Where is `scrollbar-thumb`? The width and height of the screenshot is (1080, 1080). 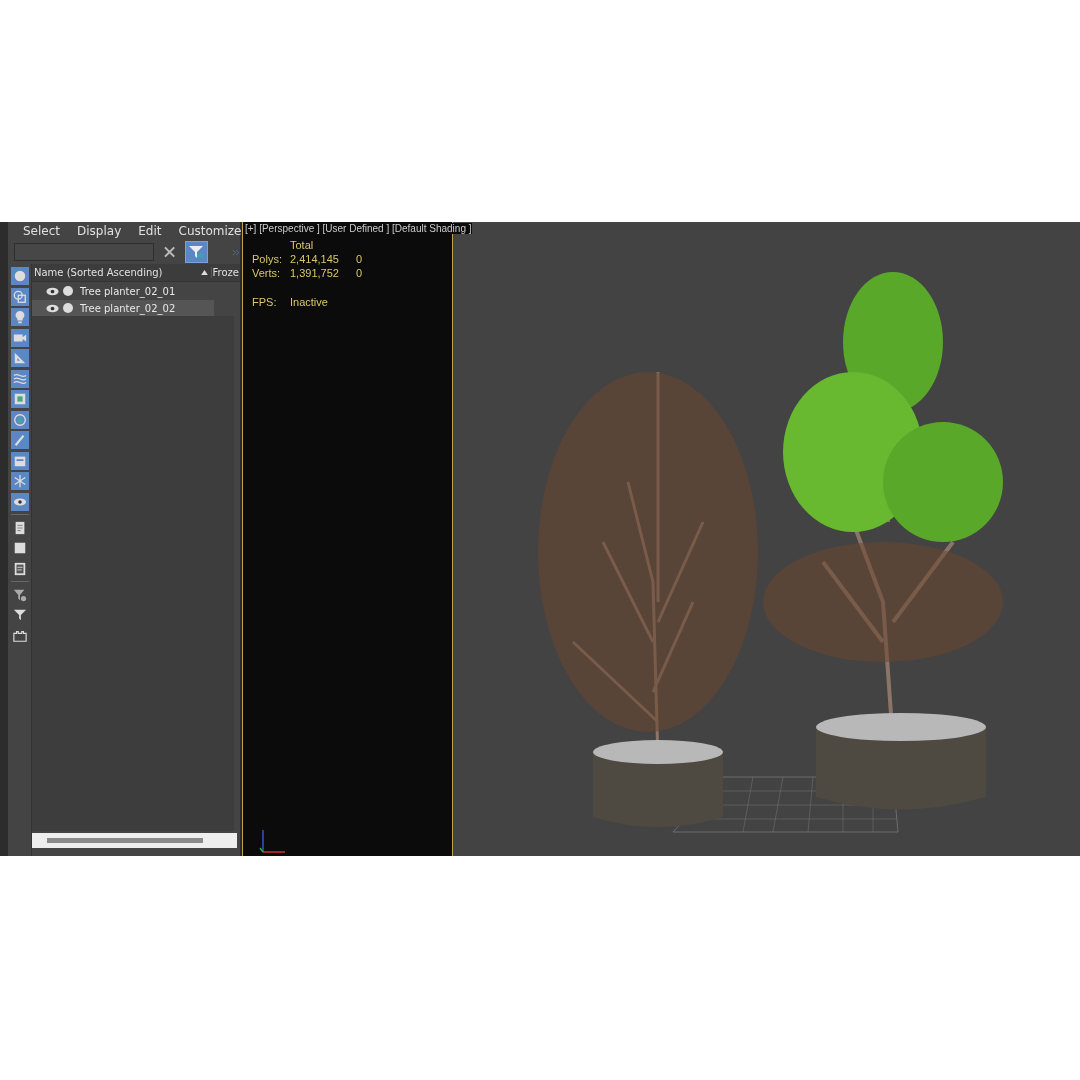 scrollbar-thumb is located at coordinates (125, 840).